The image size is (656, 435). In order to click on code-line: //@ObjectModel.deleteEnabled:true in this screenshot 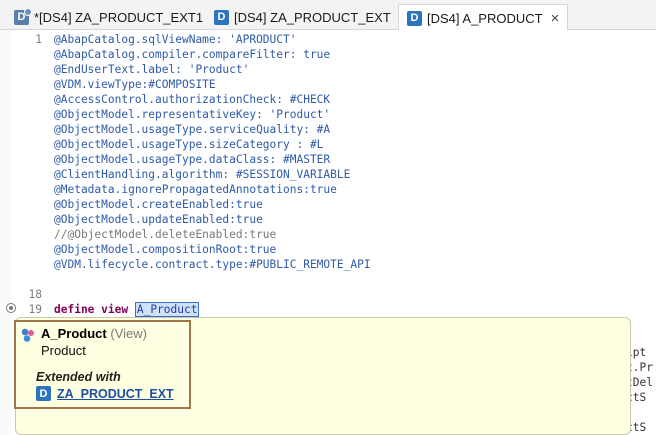, I will do `click(328, 234)`.